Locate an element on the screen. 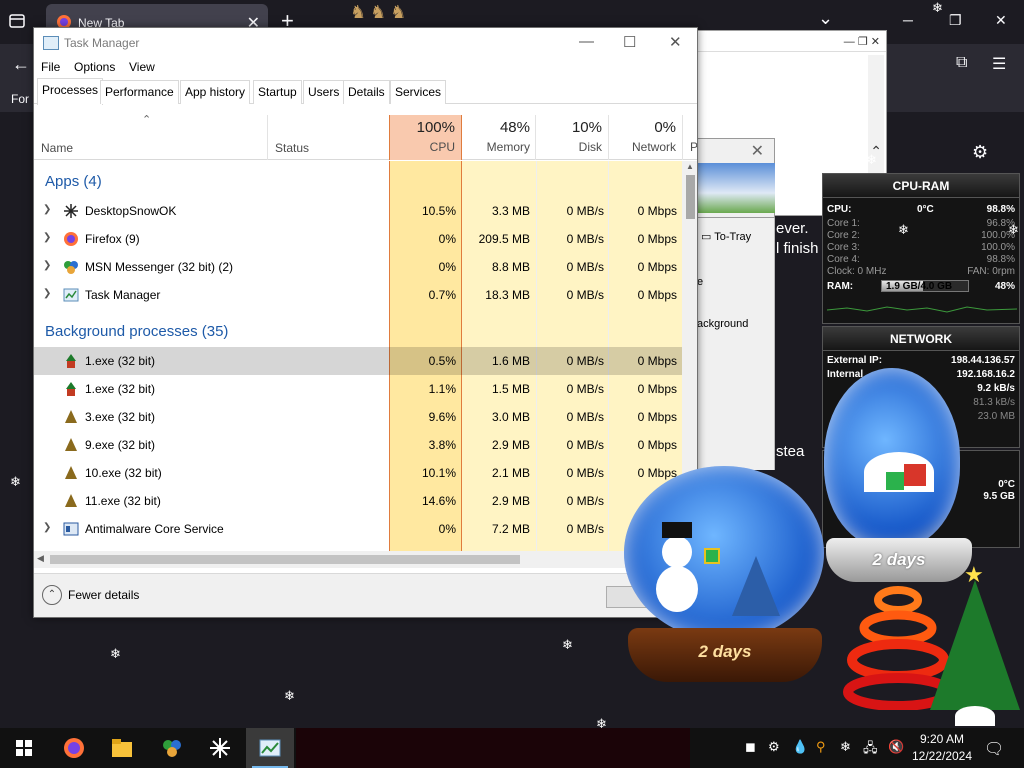 The height and width of the screenshot is (768, 1024). menu-options: Options is located at coordinates (94, 67).